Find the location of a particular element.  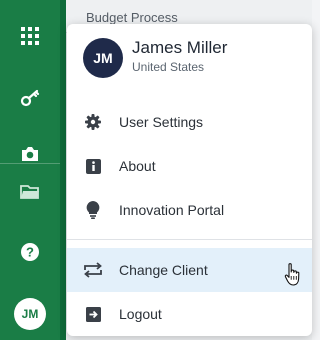

hand-cursor-icon is located at coordinates (293, 277).